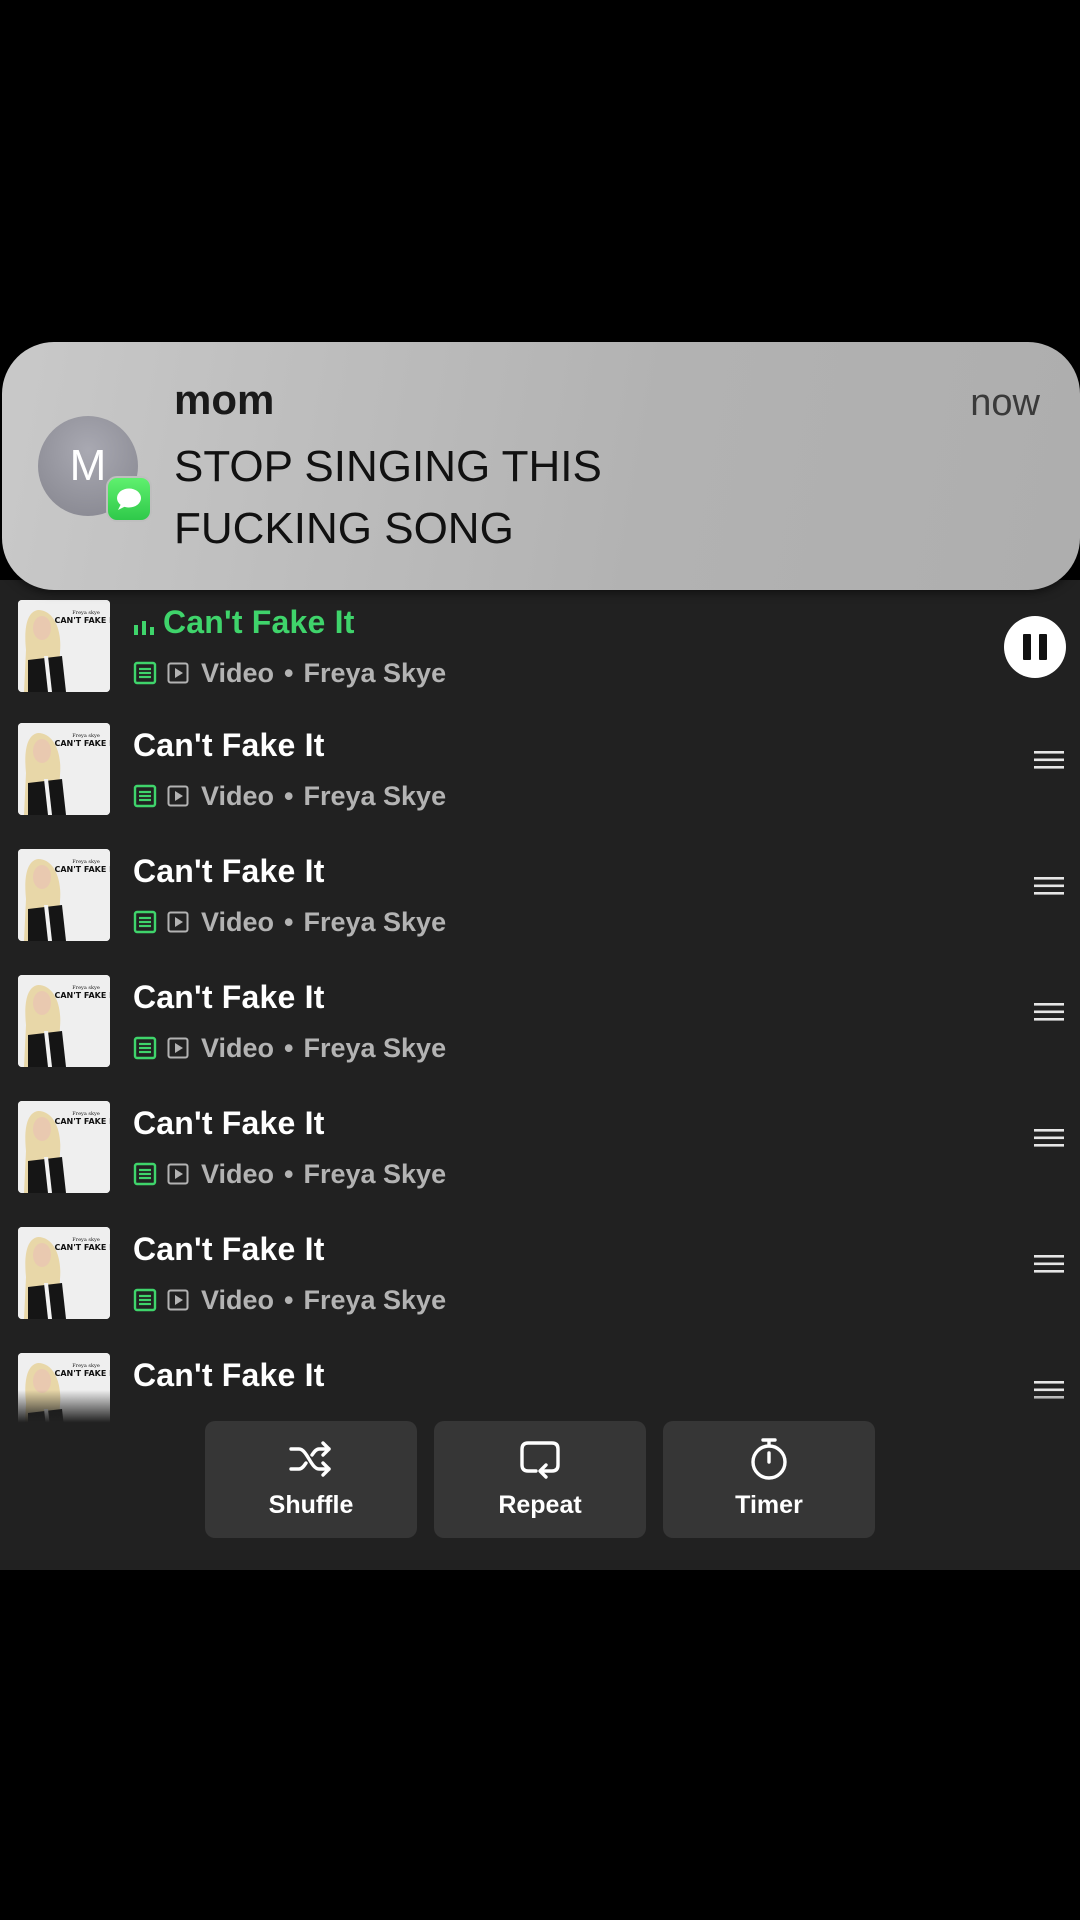 The height and width of the screenshot is (1920, 1080). Describe the element at coordinates (311, 1479) in the screenshot. I see `shuffle-button: Shuffle` at that location.